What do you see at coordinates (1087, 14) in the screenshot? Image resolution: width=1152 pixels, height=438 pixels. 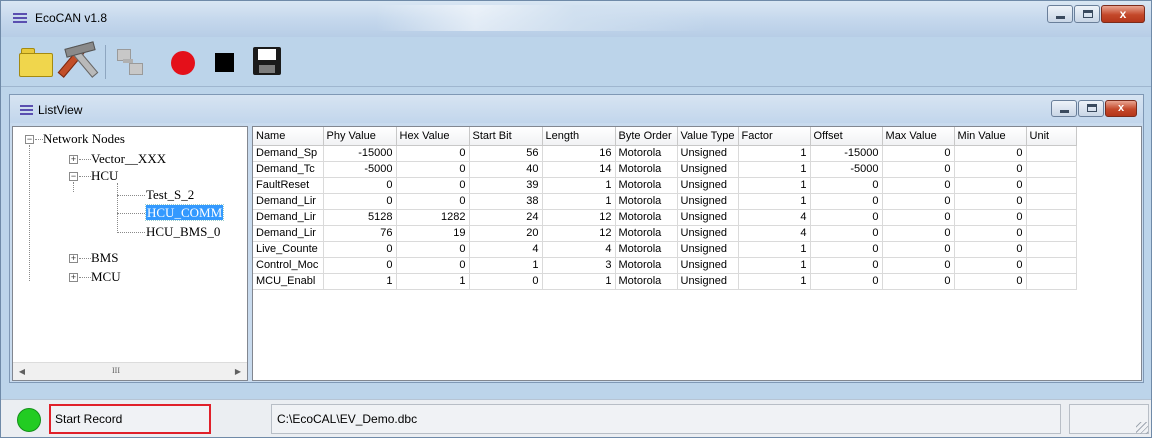 I see `maximize-button` at bounding box center [1087, 14].